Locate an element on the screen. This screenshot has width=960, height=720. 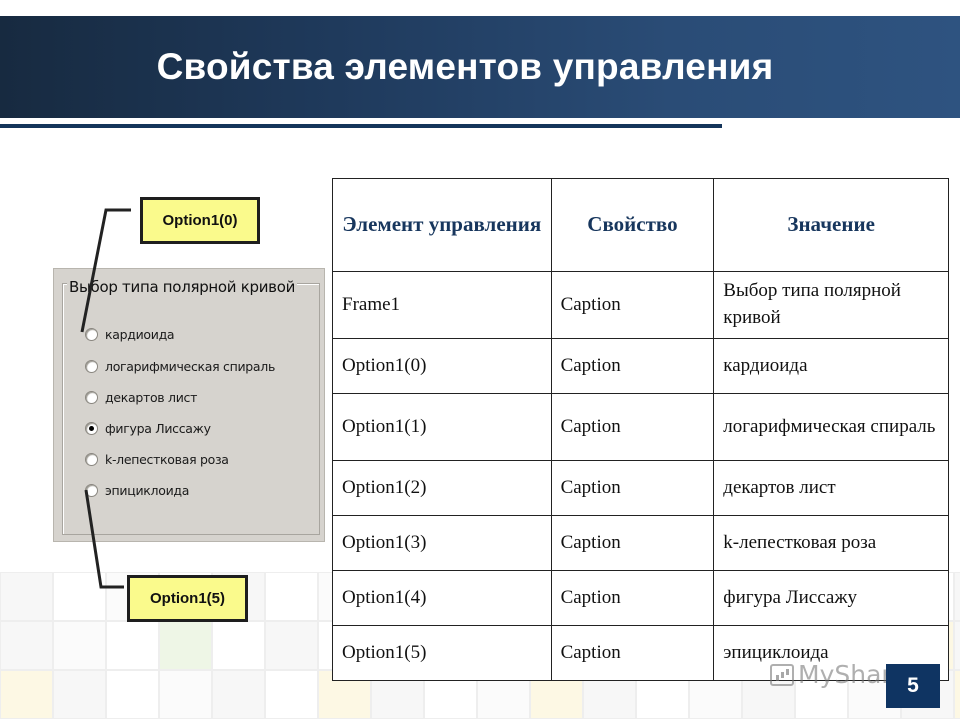
table-row: Option1(4) Caption фигура Лиссажу is located at coordinates (640, 598).